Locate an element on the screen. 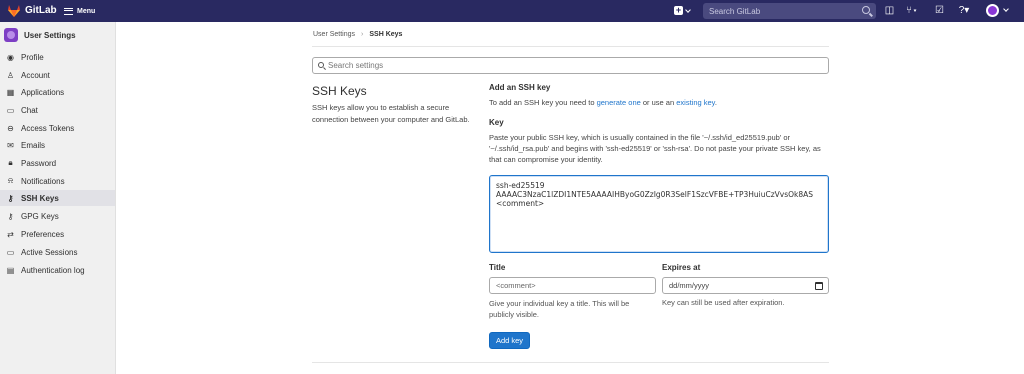 Image resolution: width=1024 pixels, height=374 pixels. sidebar-item-label: Preferences is located at coordinates (43, 234).